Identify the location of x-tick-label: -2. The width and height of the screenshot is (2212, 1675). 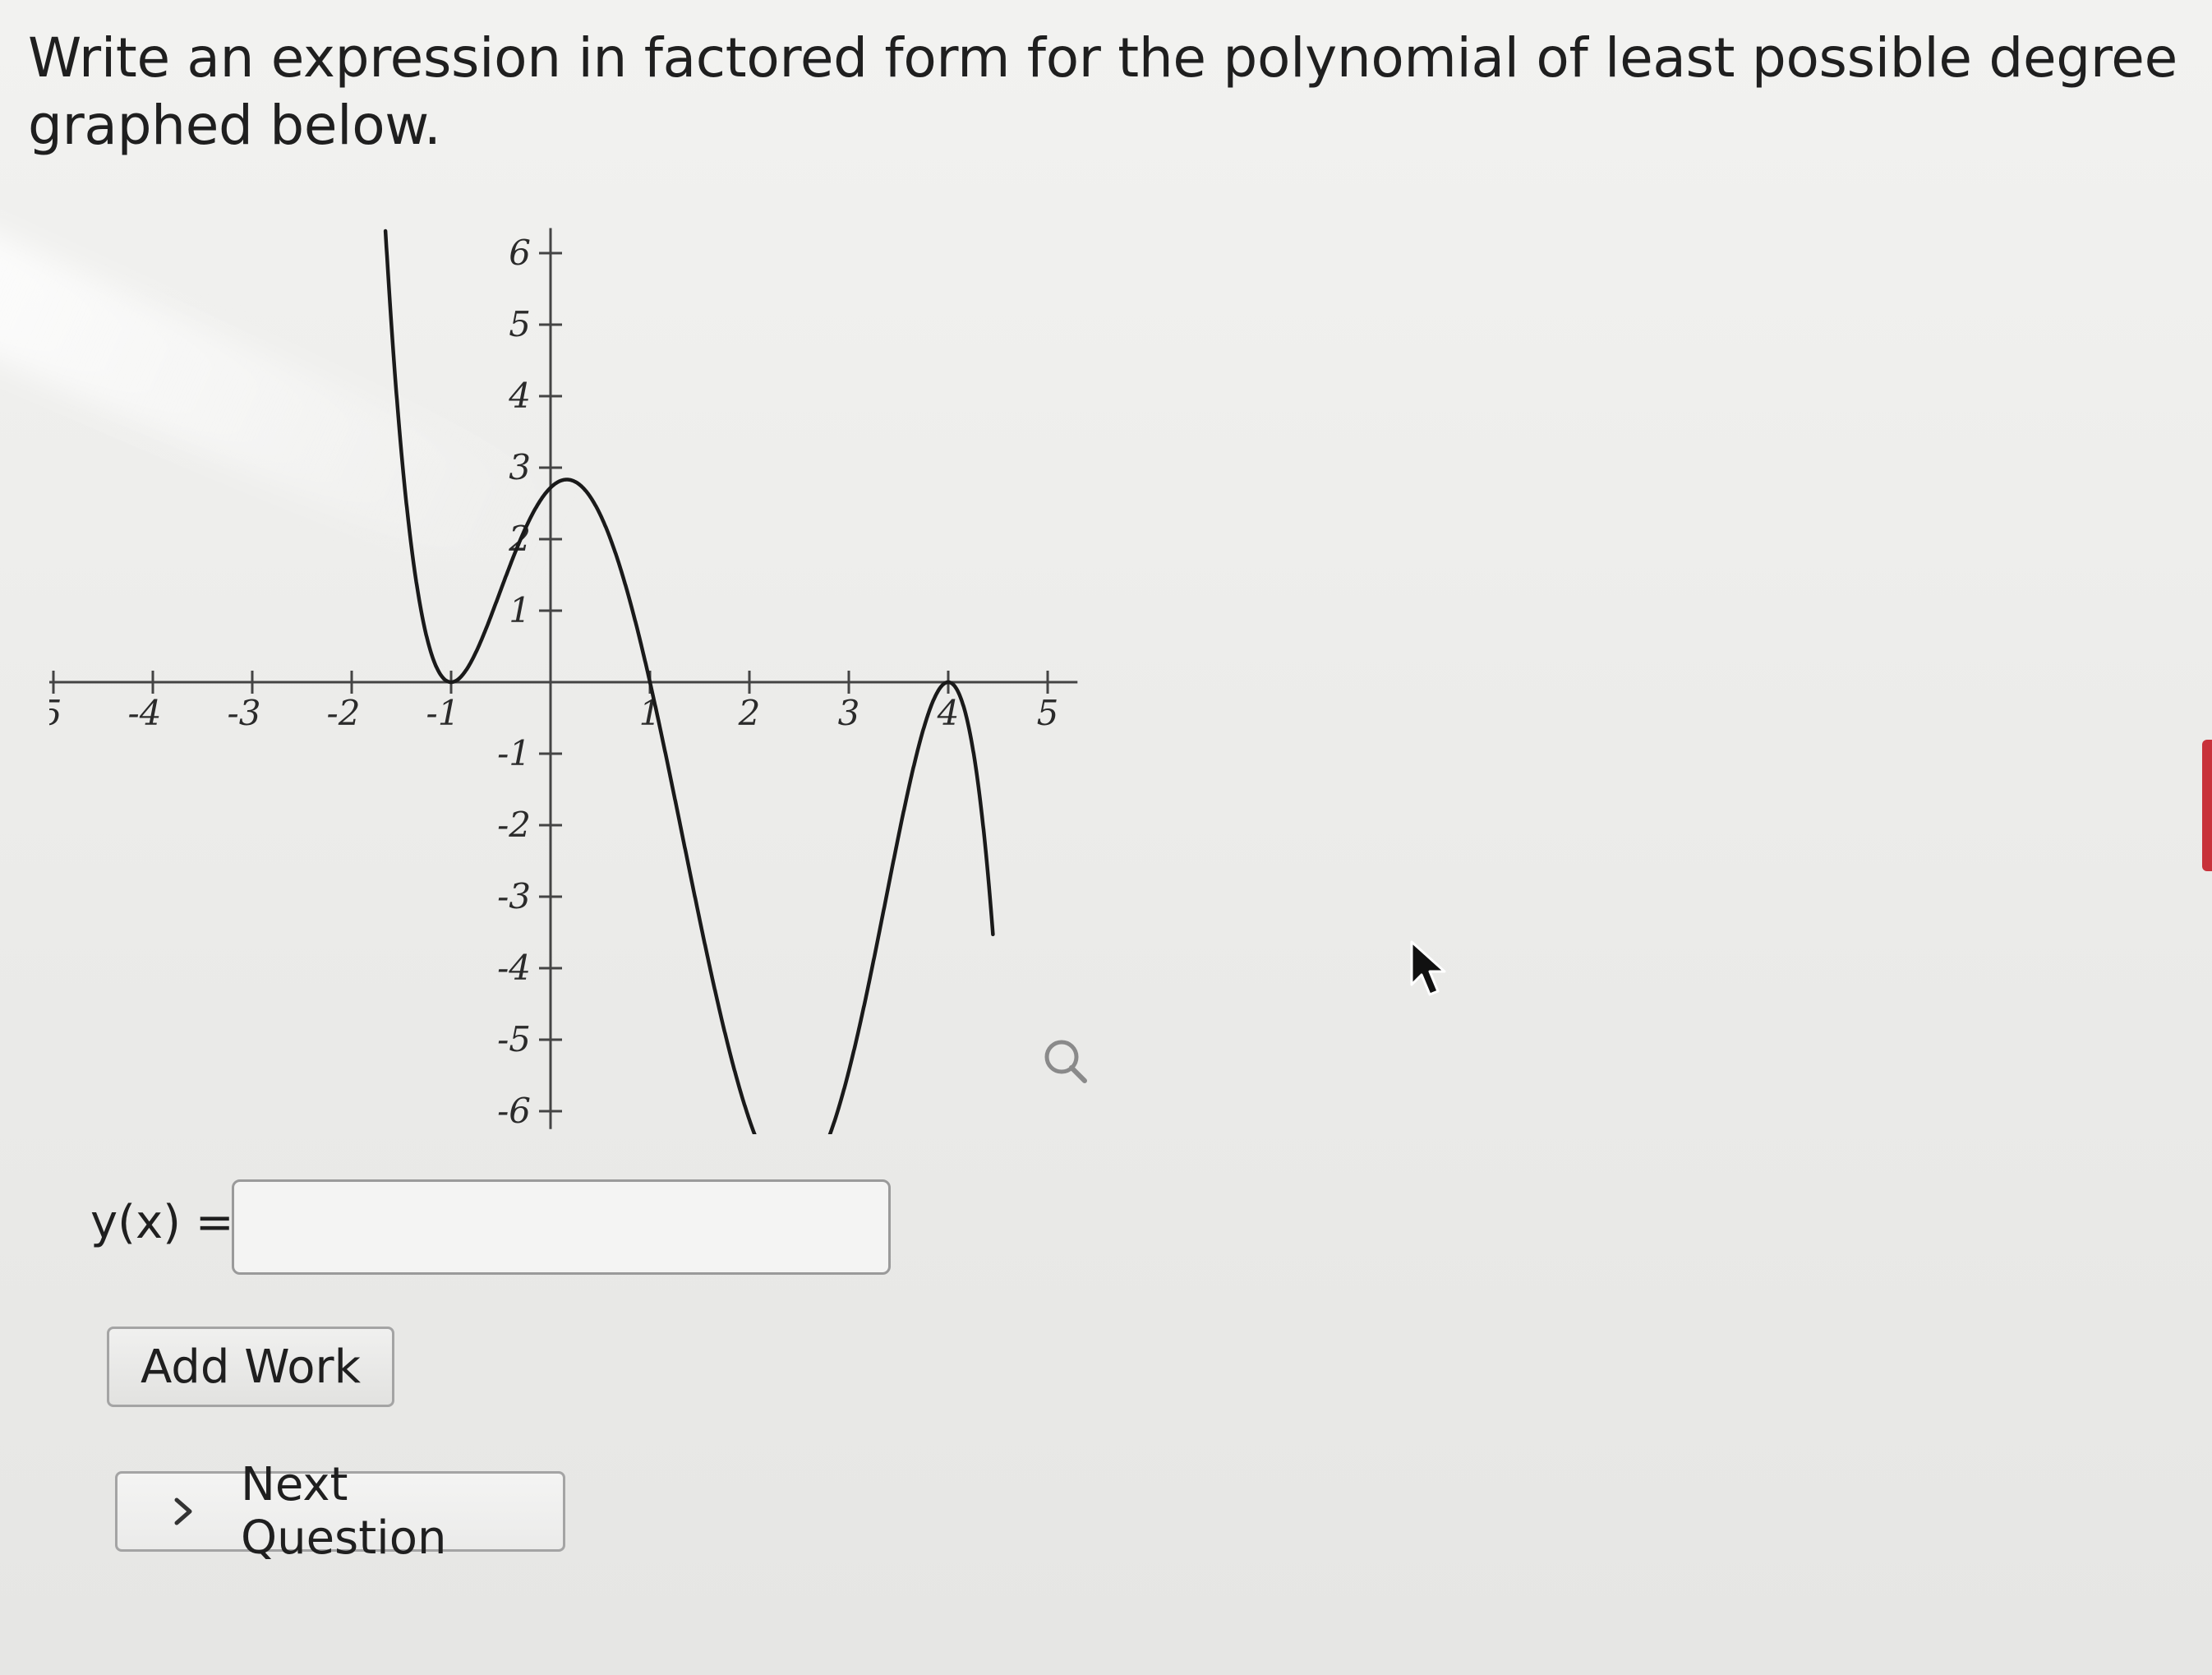
(344, 713).